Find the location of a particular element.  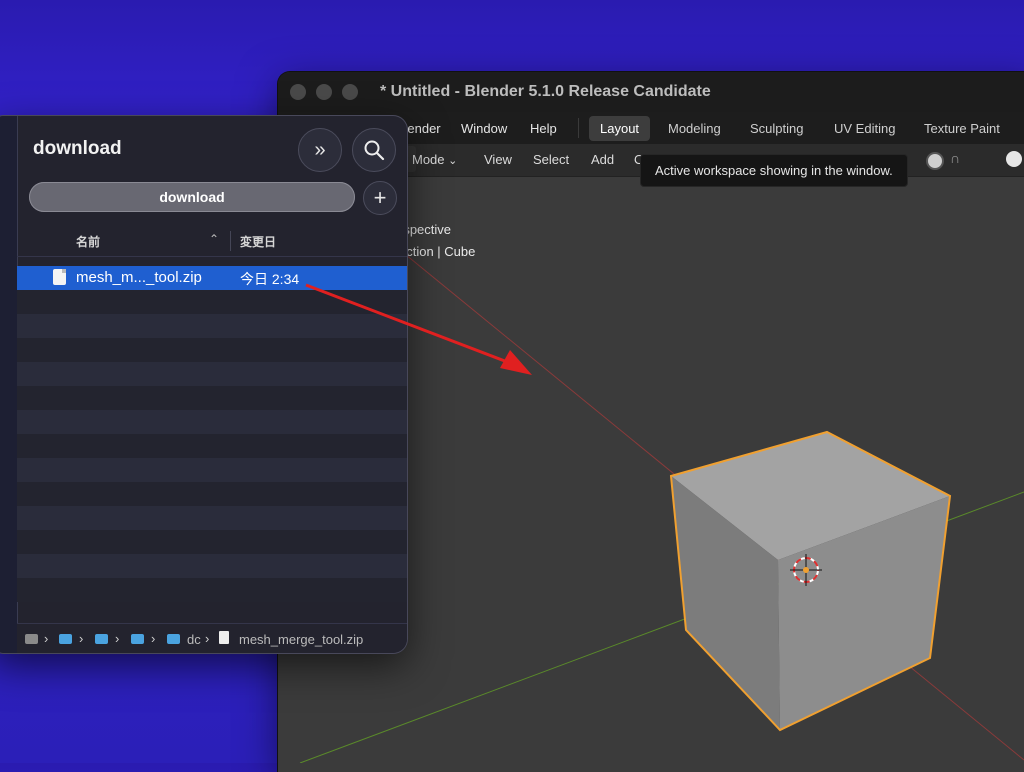

arrow-head is located at coordinates (516, 362).